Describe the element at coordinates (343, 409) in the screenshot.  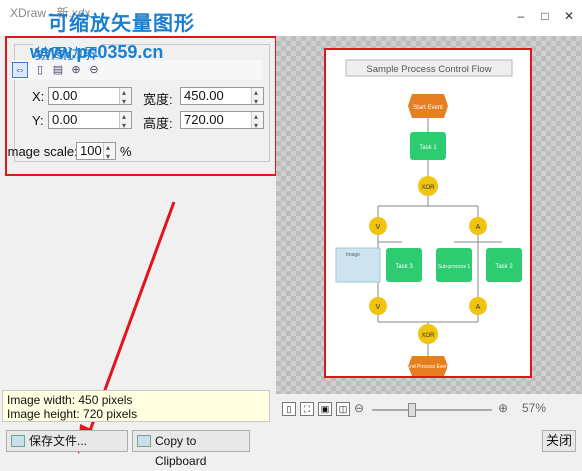
I see `fit-height-icon: ◫` at that location.